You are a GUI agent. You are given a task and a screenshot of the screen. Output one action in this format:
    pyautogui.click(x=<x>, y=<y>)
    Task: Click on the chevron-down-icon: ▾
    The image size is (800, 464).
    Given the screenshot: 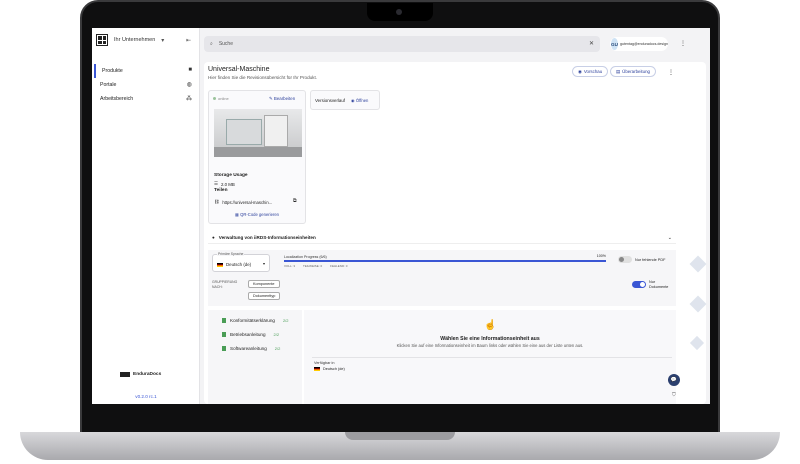 What is the action you would take?
    pyautogui.click(x=163, y=40)
    